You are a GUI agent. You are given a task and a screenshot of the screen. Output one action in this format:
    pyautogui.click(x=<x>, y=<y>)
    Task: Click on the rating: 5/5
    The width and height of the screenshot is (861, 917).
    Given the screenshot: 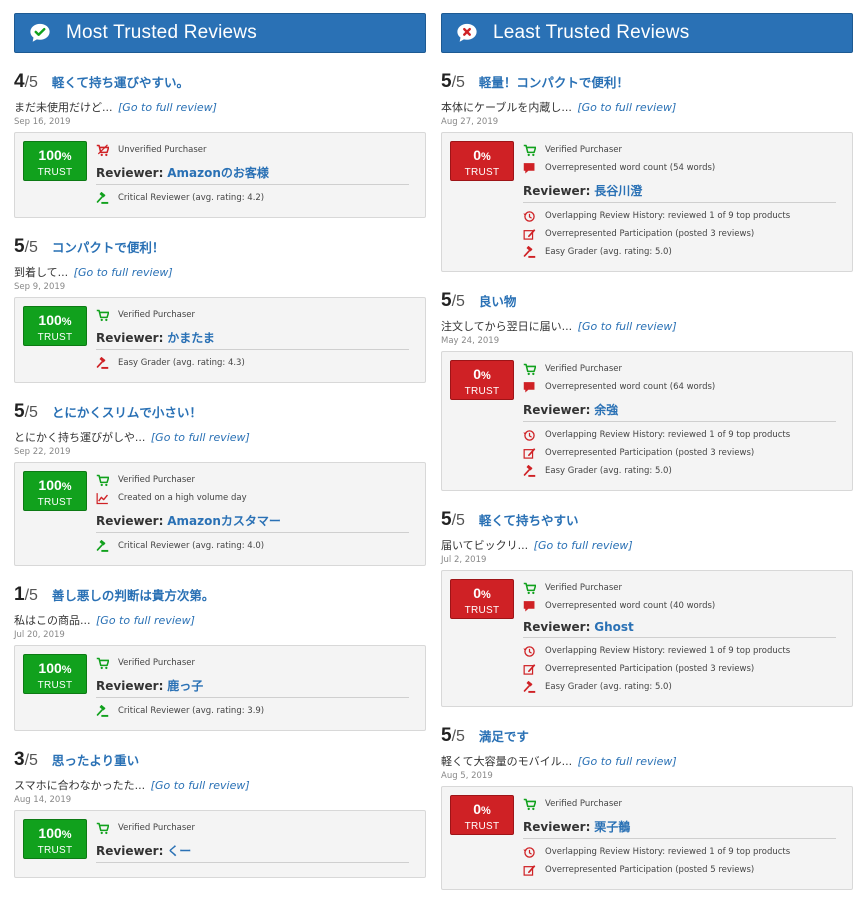 What is the action you would take?
    pyautogui.click(x=26, y=247)
    